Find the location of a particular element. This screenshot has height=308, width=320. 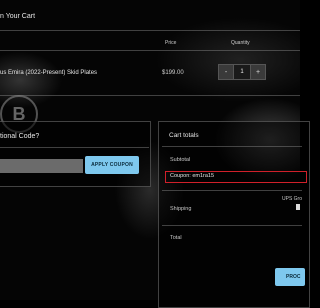

quantity-value: 1 is located at coordinates (242, 72).